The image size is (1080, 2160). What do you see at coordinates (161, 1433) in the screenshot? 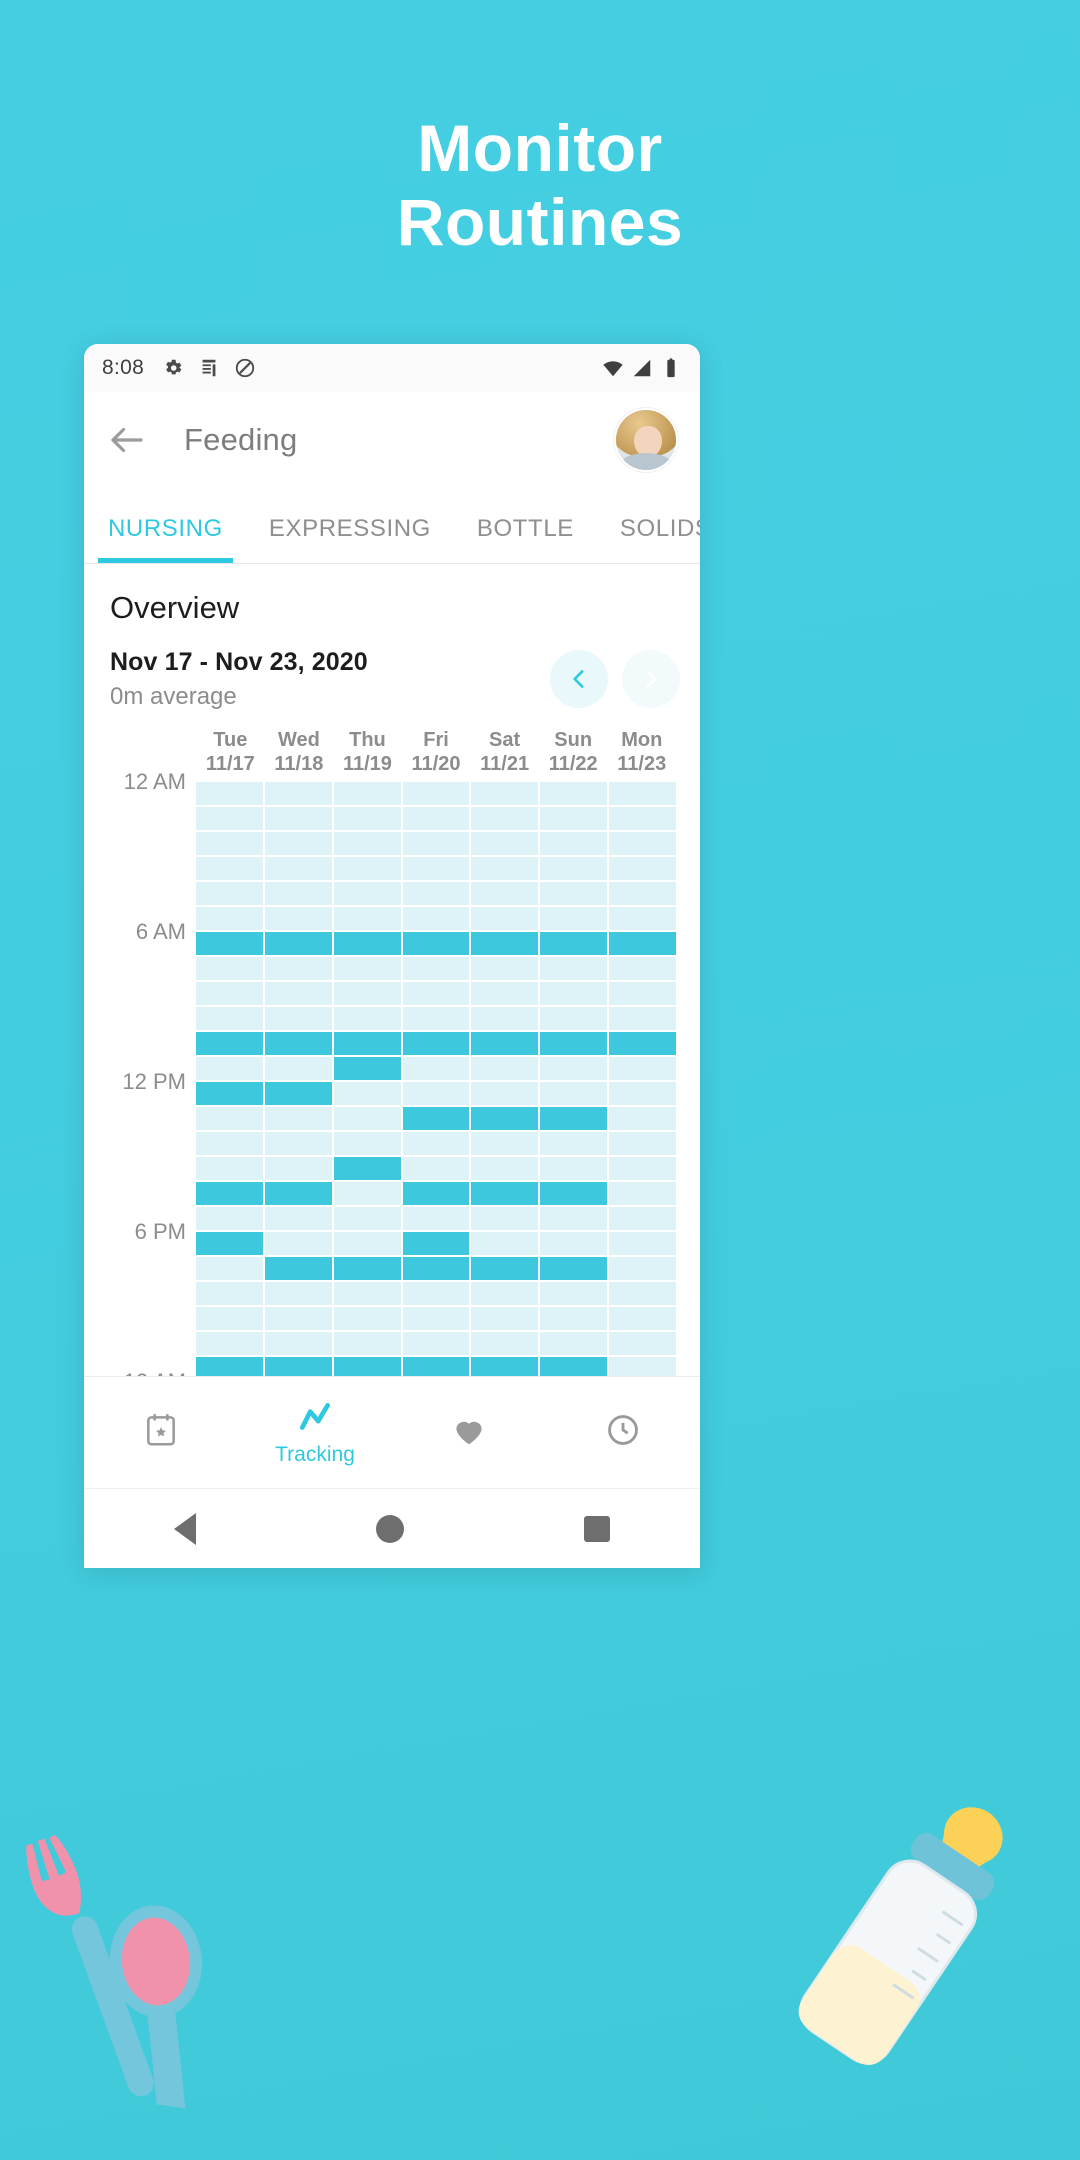
I see `bottom-nav-item-calendar` at bounding box center [161, 1433].